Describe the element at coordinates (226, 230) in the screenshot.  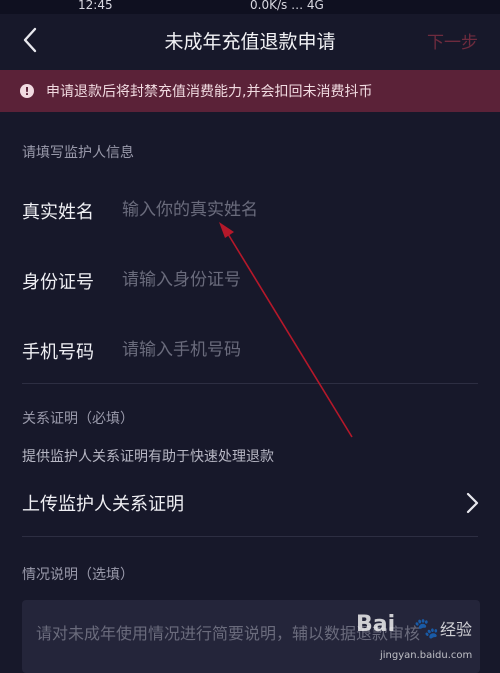
I see `annotation-arrow-head` at that location.